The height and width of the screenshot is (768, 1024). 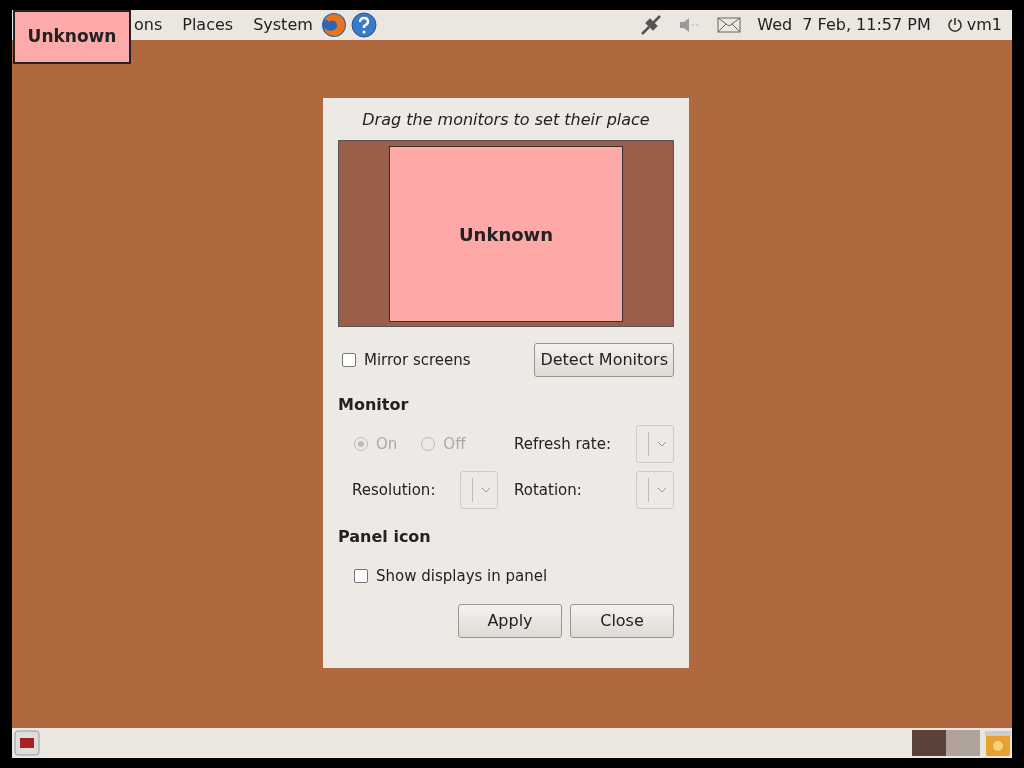 I want to click on mail-icon, so click(x=729, y=25).